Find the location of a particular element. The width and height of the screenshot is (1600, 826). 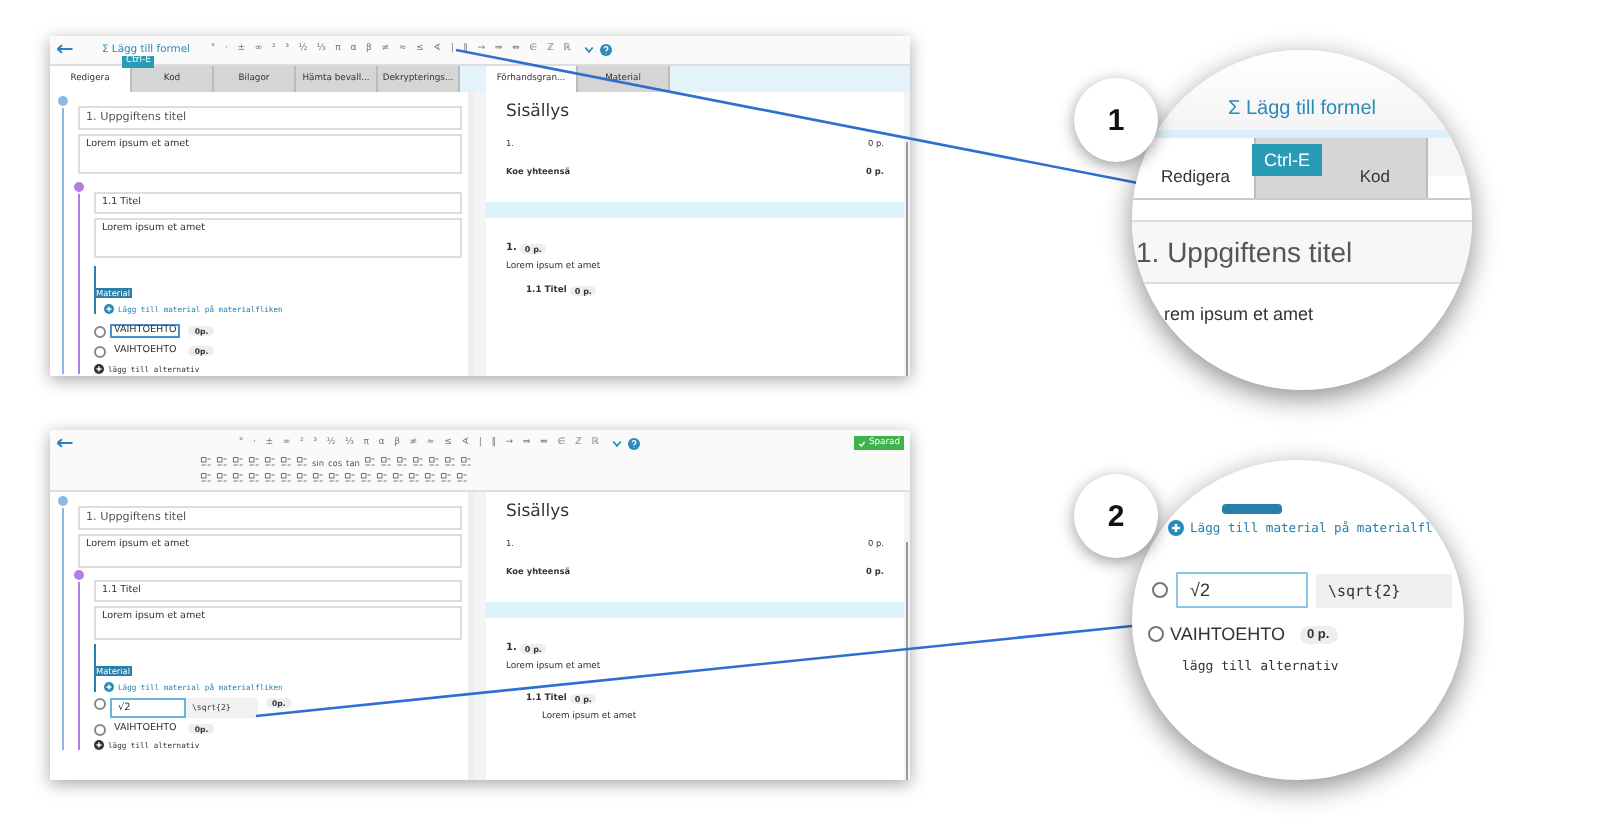

shortcut-tooltip: Ctrl-E is located at coordinates (1287, 160).